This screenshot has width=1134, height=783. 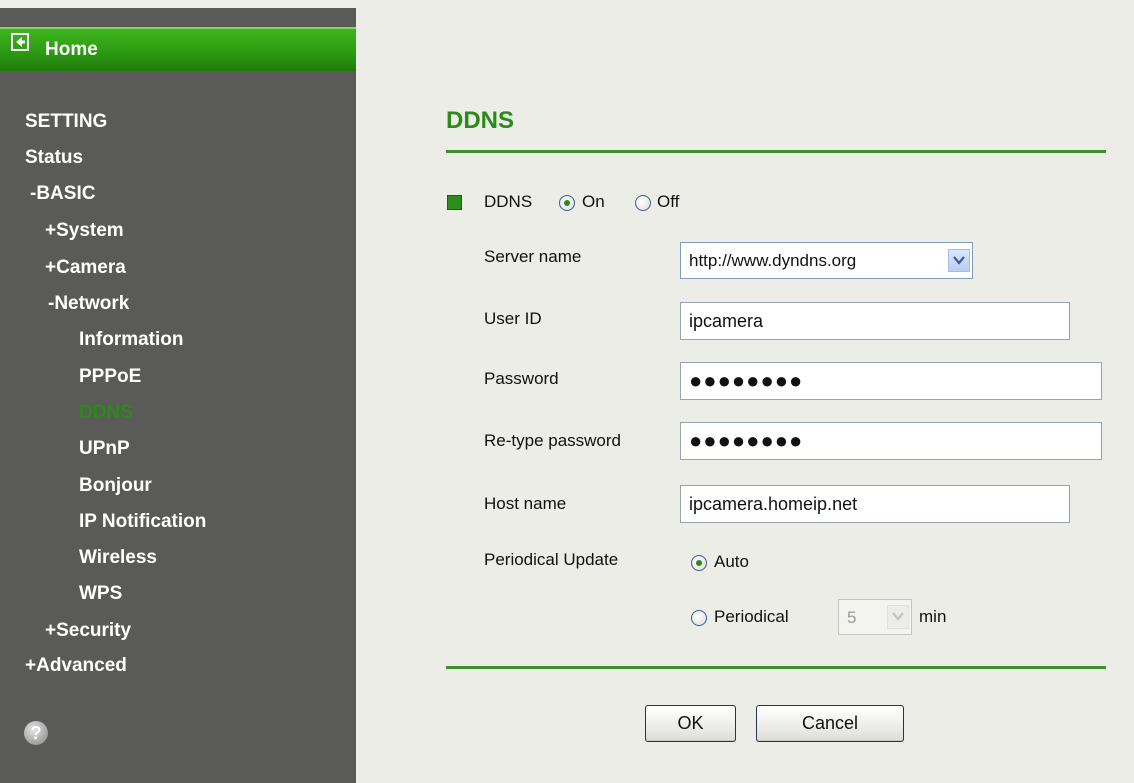 I want to click on retype-password-label: Re-type password, so click(x=553, y=440).